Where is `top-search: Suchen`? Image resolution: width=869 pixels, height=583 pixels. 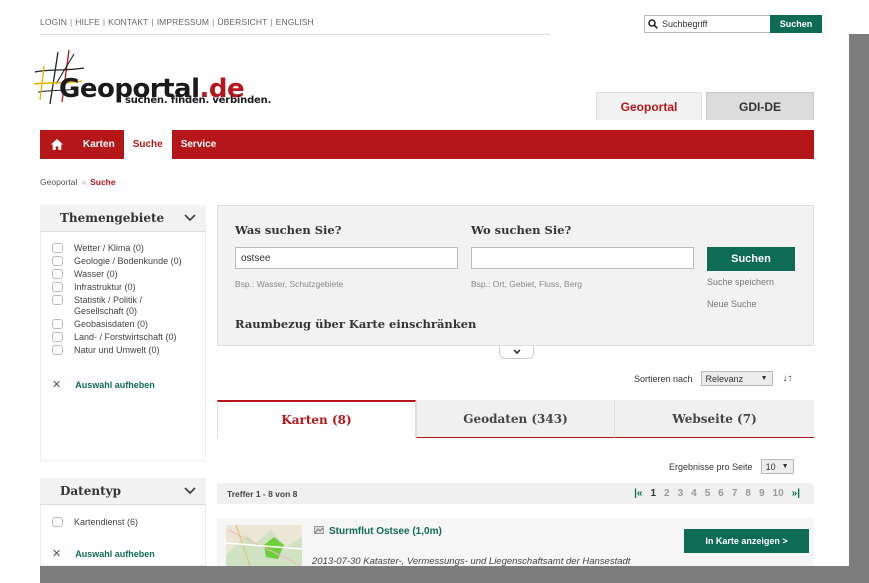
top-search: Suchen is located at coordinates (733, 24).